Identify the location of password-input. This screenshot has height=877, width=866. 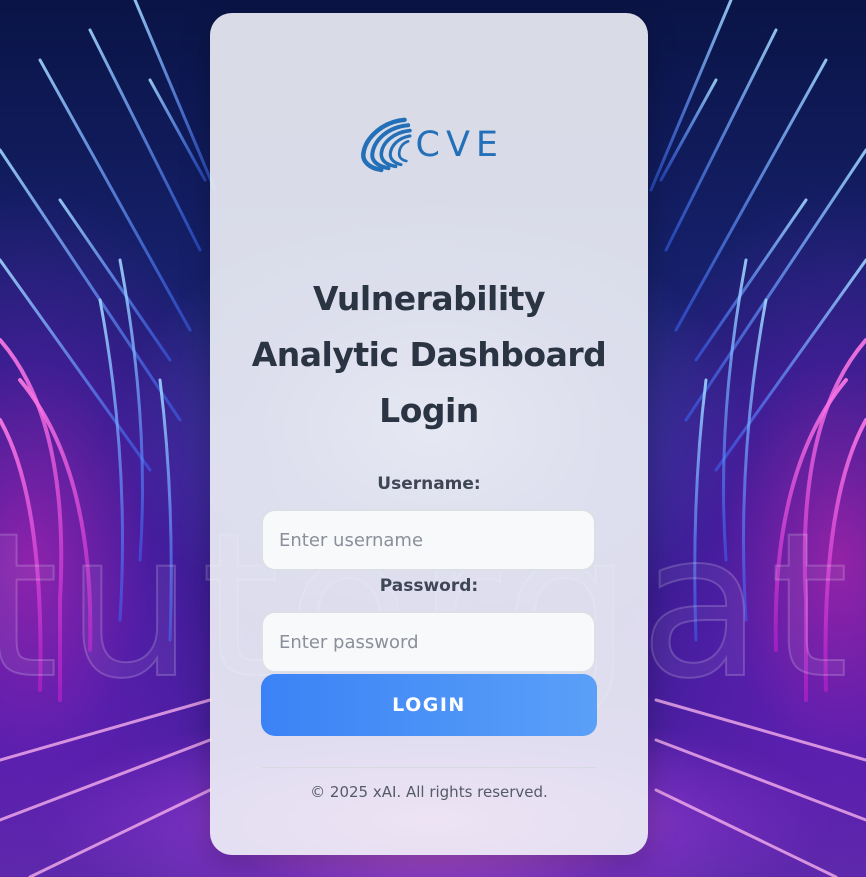
(428, 642).